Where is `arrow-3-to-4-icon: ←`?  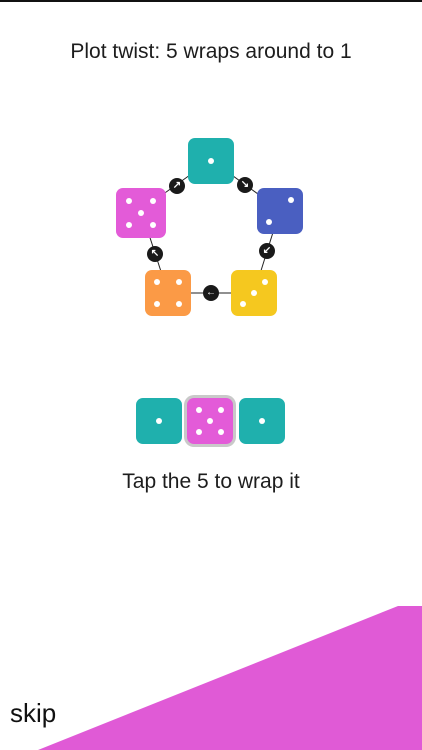 arrow-3-to-4-icon: ← is located at coordinates (211, 293).